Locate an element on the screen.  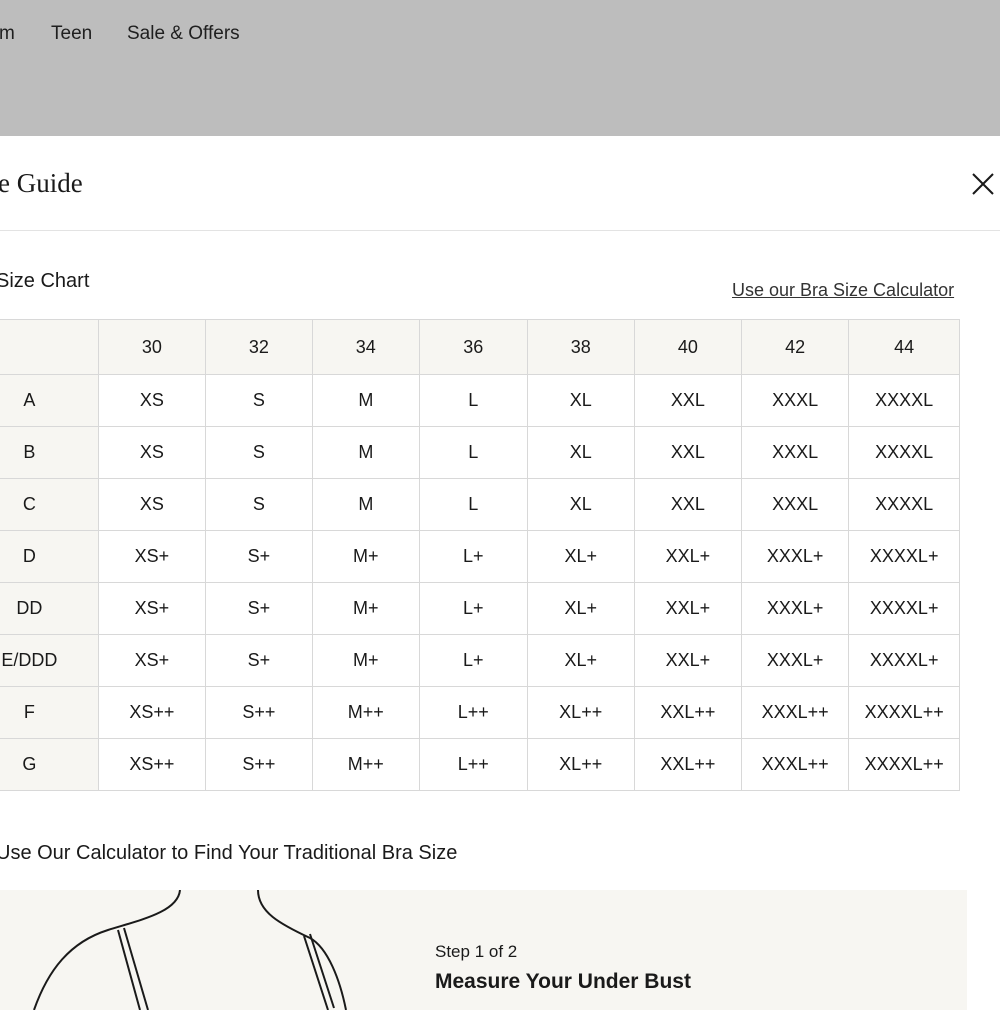
size-cell: XL++ is located at coordinates (580, 764).